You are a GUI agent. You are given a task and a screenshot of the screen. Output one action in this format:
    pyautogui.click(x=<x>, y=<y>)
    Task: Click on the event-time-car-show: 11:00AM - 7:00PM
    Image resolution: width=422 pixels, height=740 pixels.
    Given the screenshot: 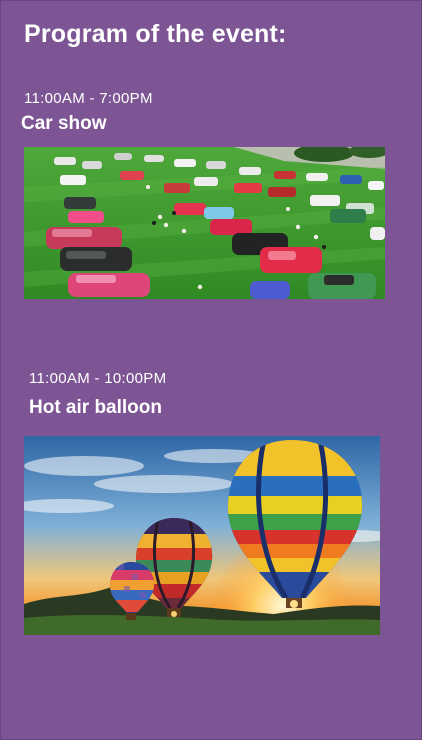 What is the action you would take?
    pyautogui.click(x=88, y=98)
    